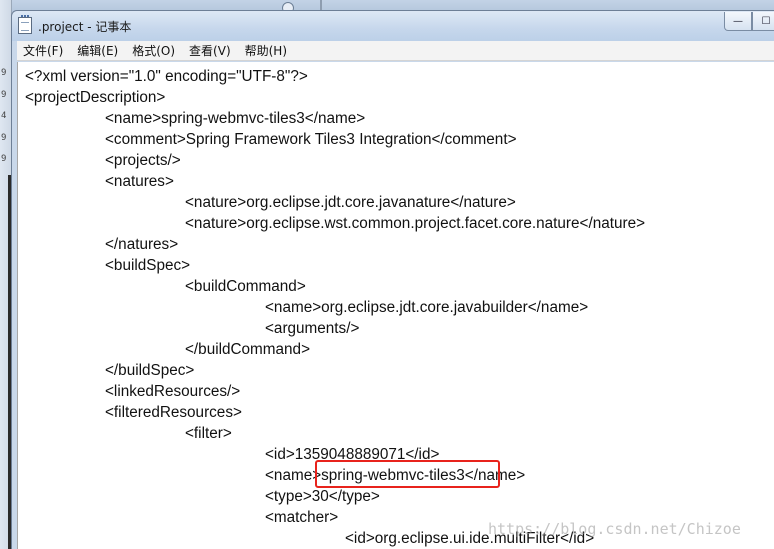 This screenshot has height=549, width=774. What do you see at coordinates (245, 286) in the screenshot?
I see `editor-line: <buildCommand>` at bounding box center [245, 286].